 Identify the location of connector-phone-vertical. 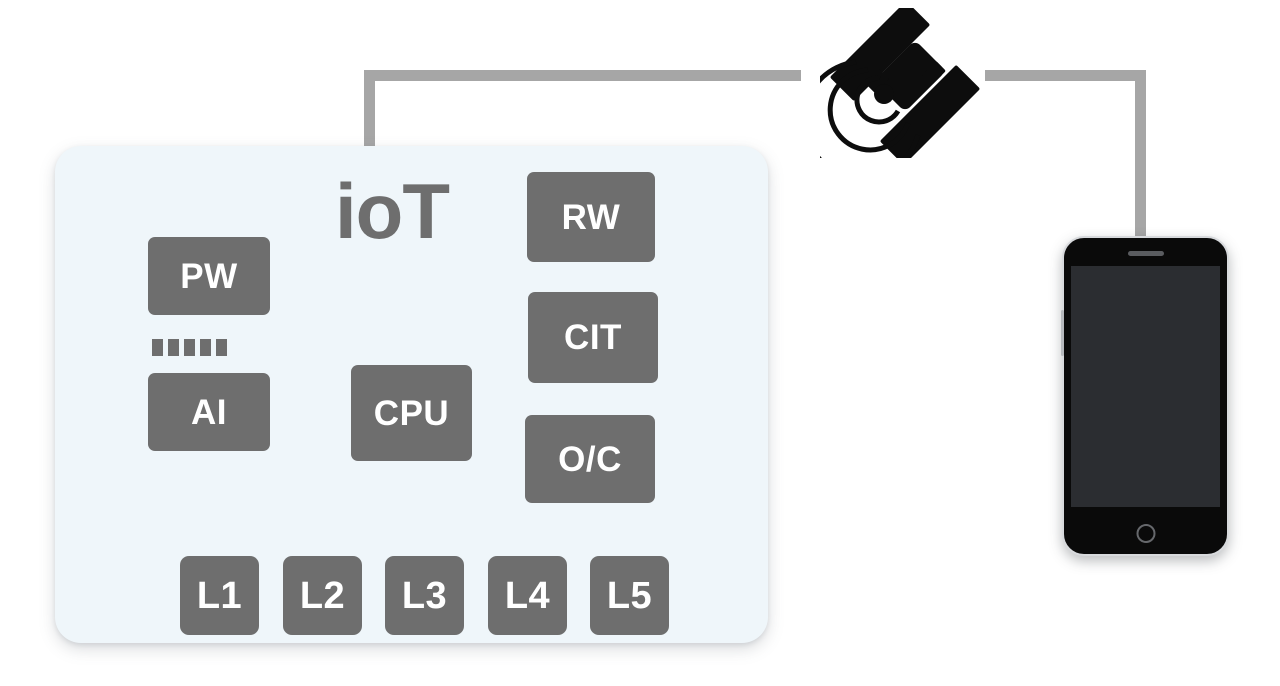
(1140, 160).